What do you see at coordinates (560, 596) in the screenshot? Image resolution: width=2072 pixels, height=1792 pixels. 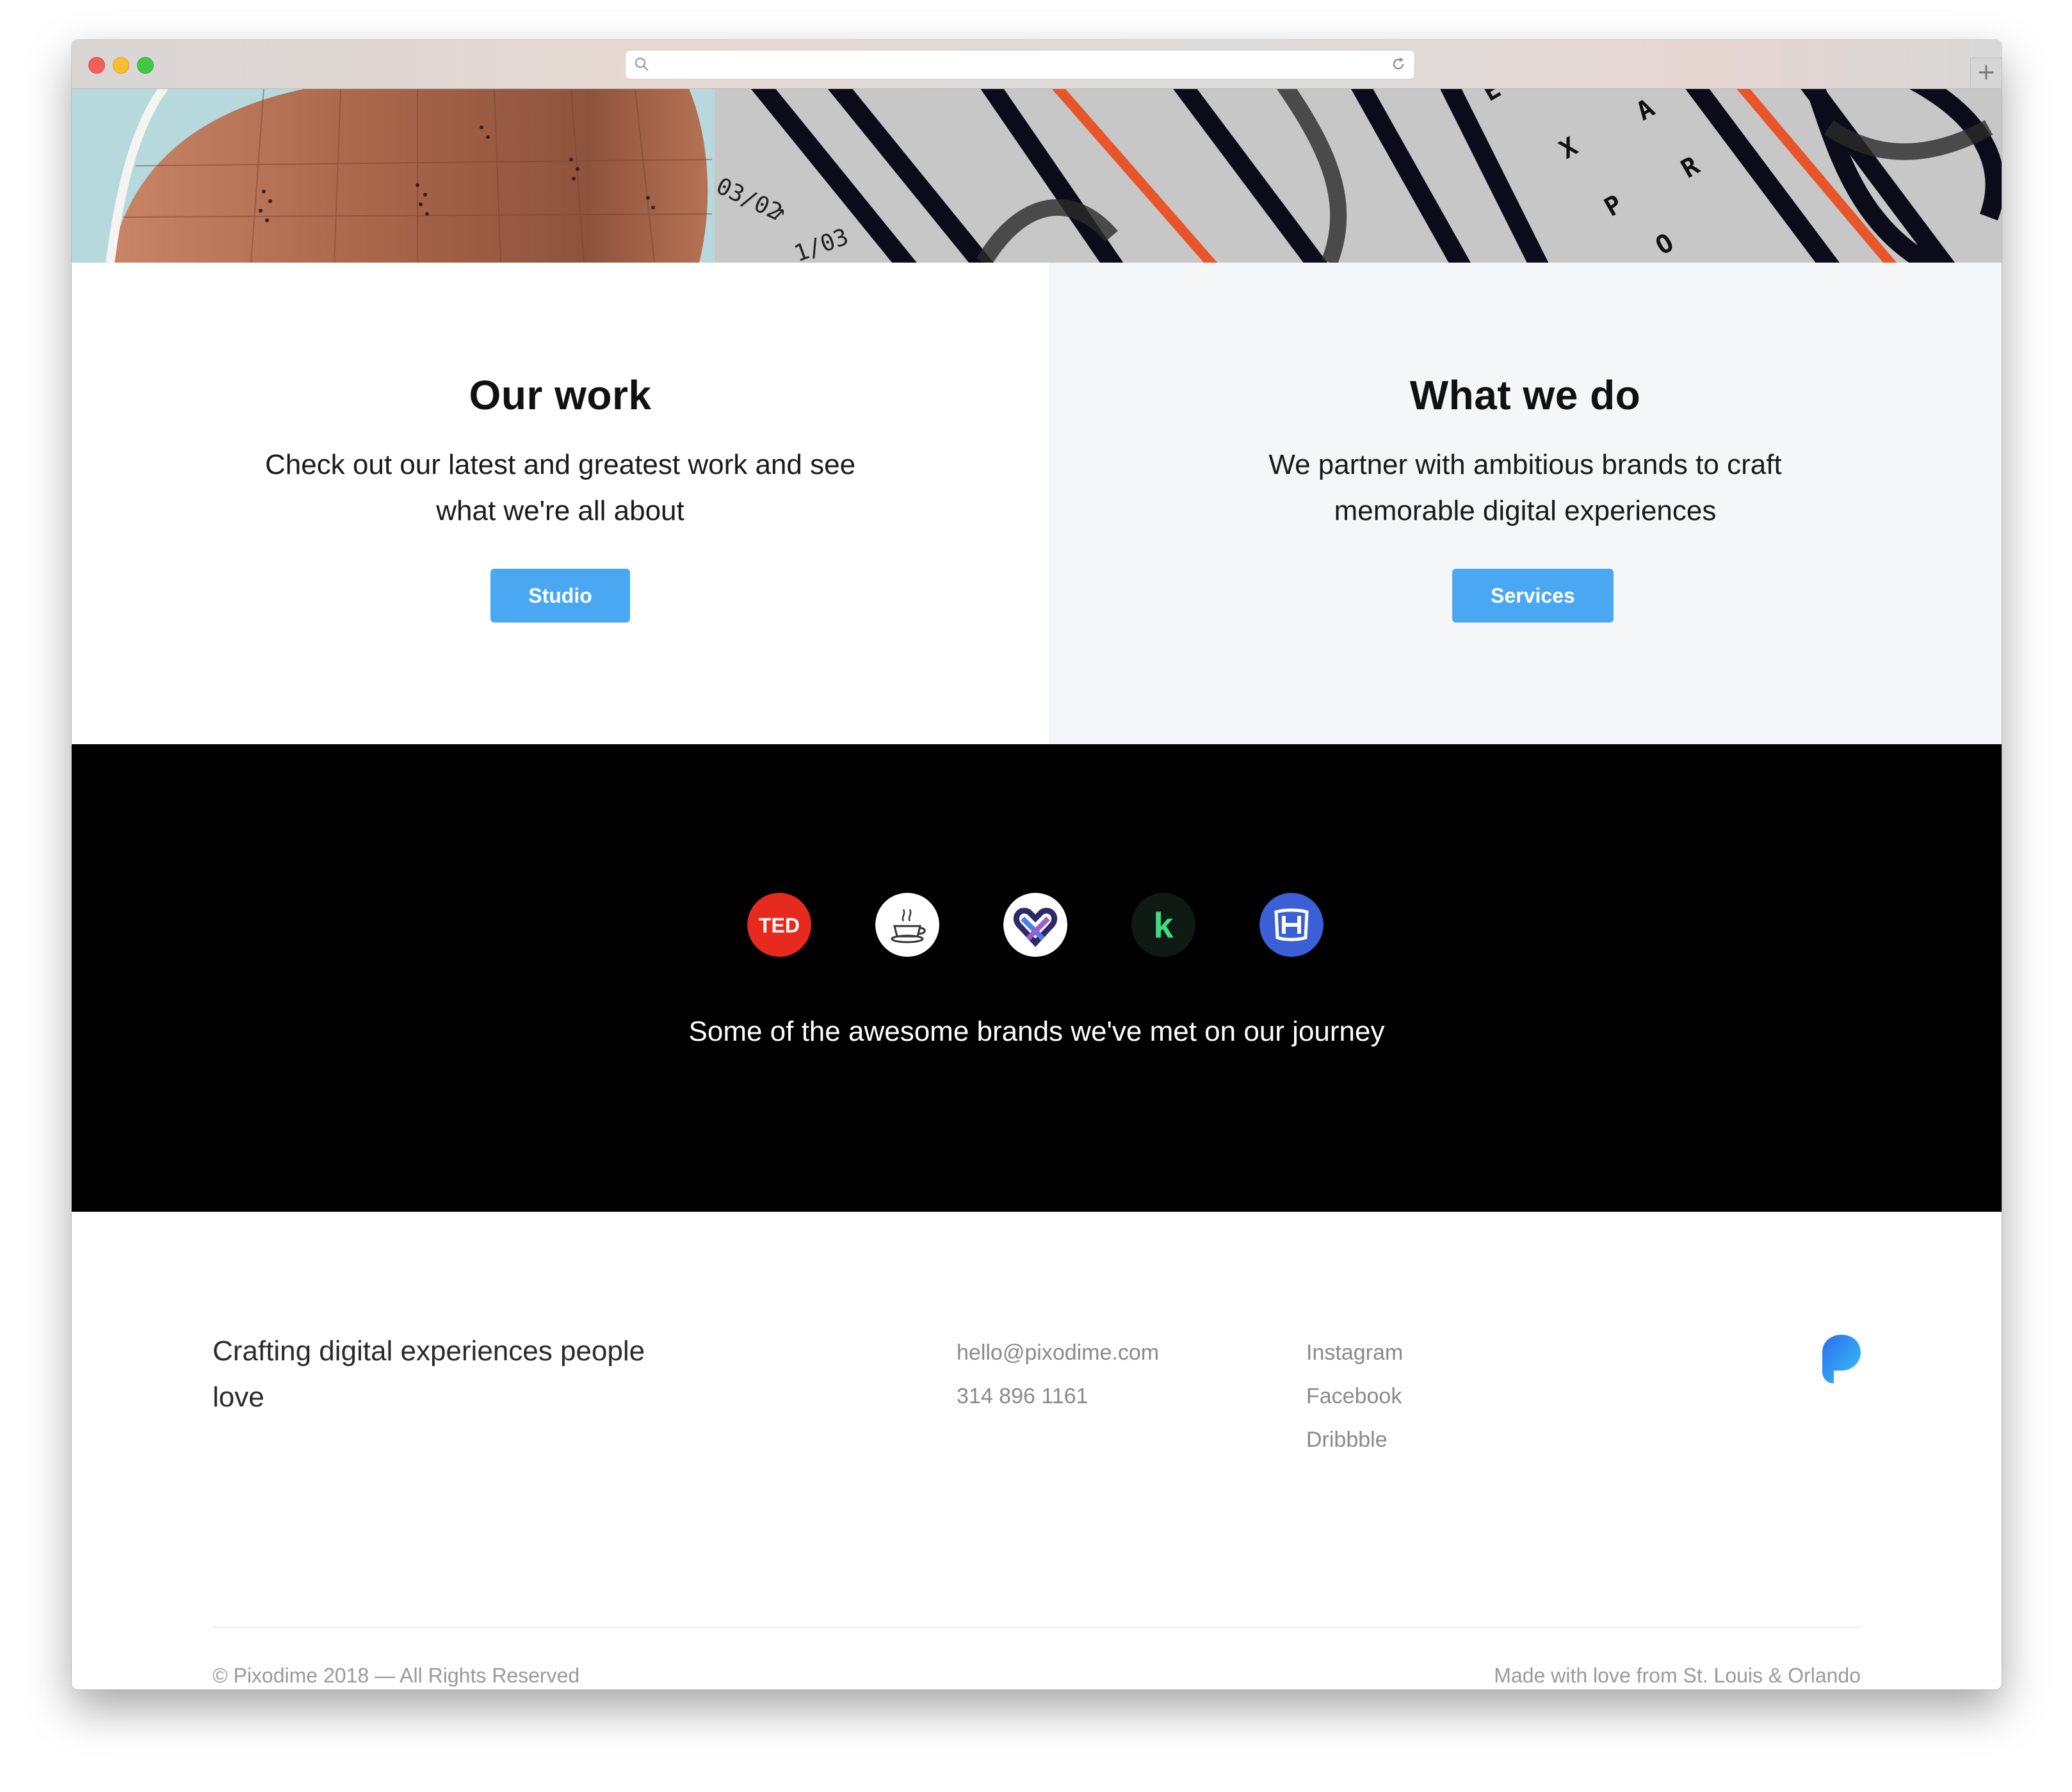 I see `studio-button: Studio` at bounding box center [560, 596].